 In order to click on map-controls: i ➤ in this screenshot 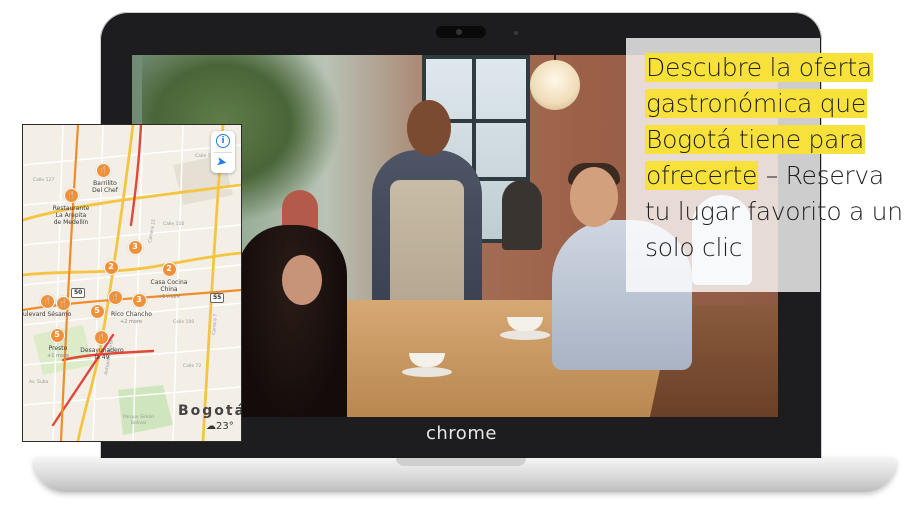, I will do `click(223, 152)`.